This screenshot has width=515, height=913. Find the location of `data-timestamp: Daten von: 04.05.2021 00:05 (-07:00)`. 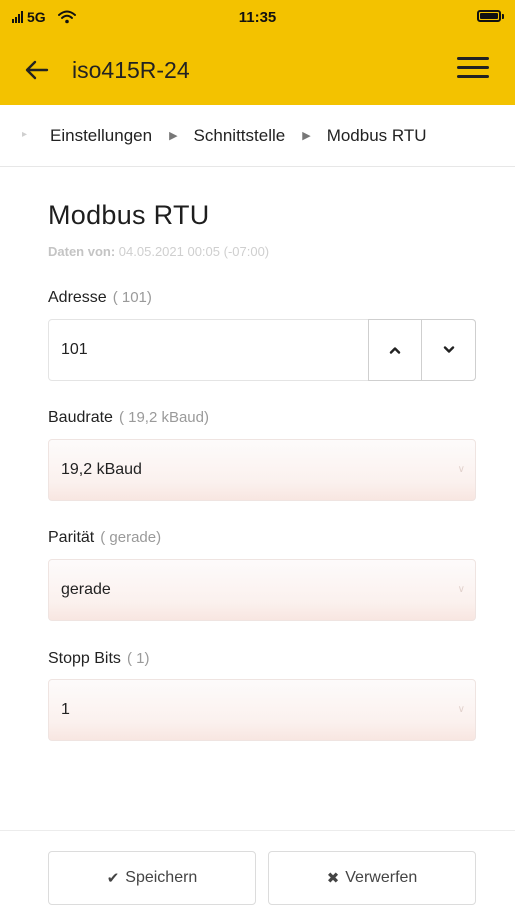

data-timestamp: Daten von: 04.05.2021 00:05 (-07:00) is located at coordinates (158, 251).